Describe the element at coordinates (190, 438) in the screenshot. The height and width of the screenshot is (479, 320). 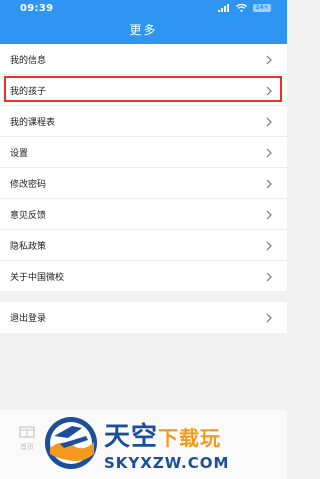
I see `watermark-title-accent: 下载玩` at that location.